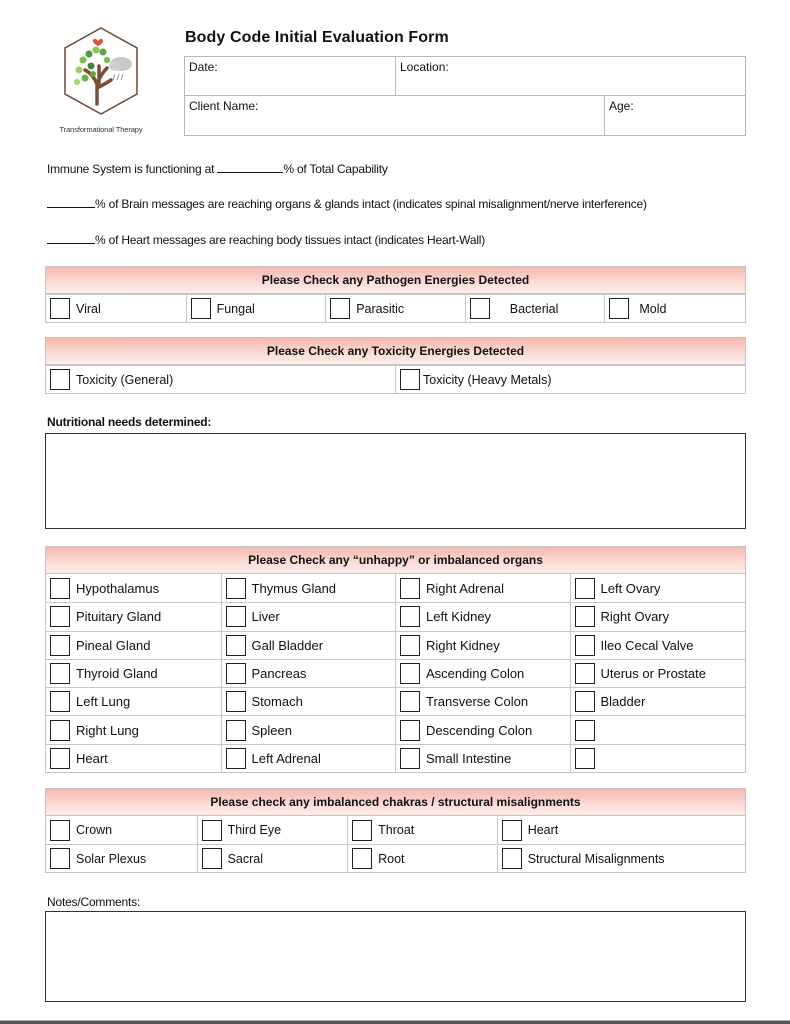 The width and height of the screenshot is (790, 1024). I want to click on organ-item: Ascending Colon, so click(482, 673).